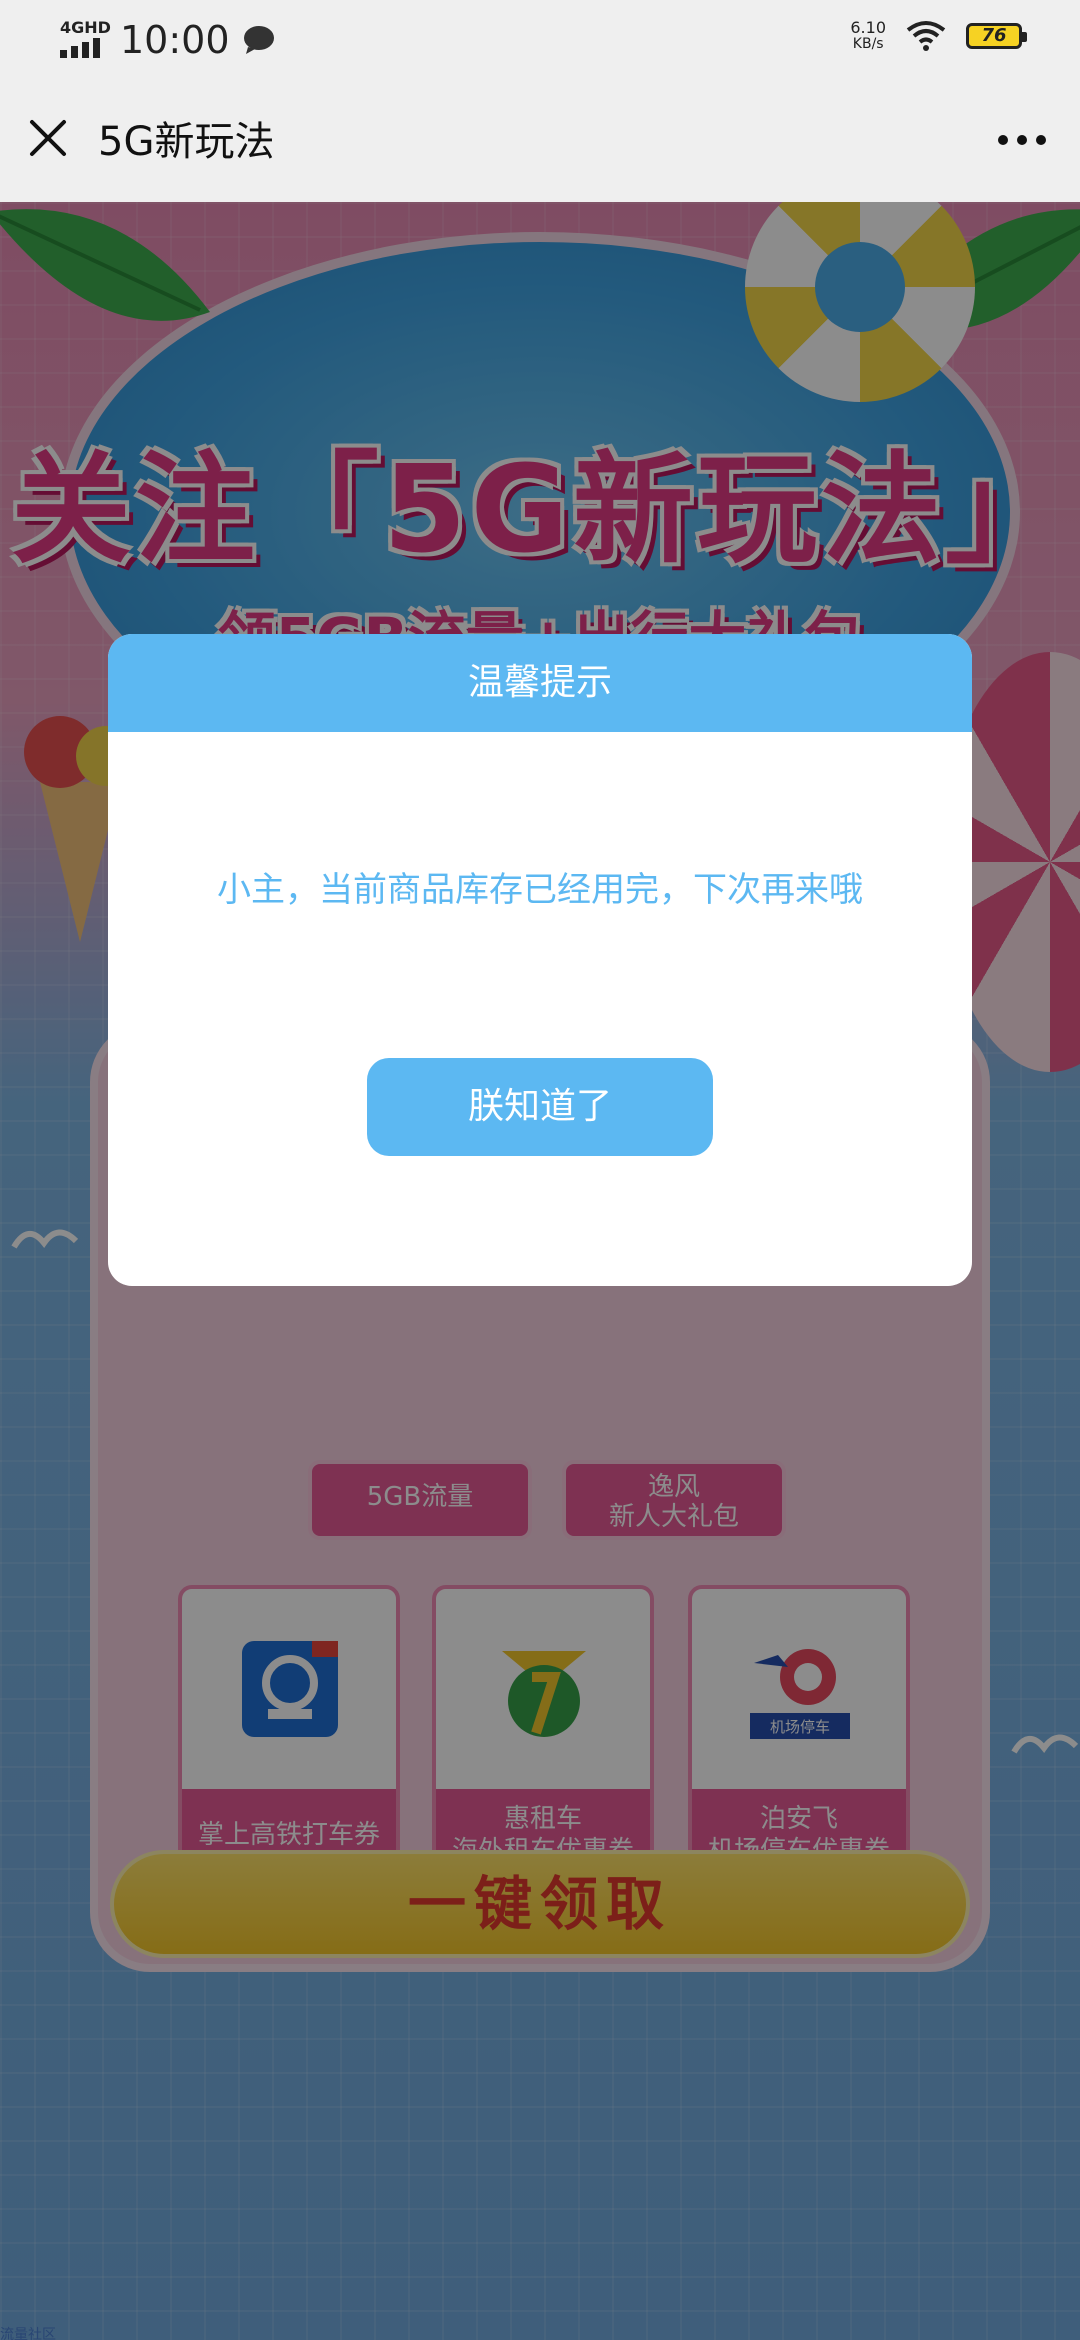  What do you see at coordinates (868, 44) in the screenshot?
I see `speed-unit: KB/s` at bounding box center [868, 44].